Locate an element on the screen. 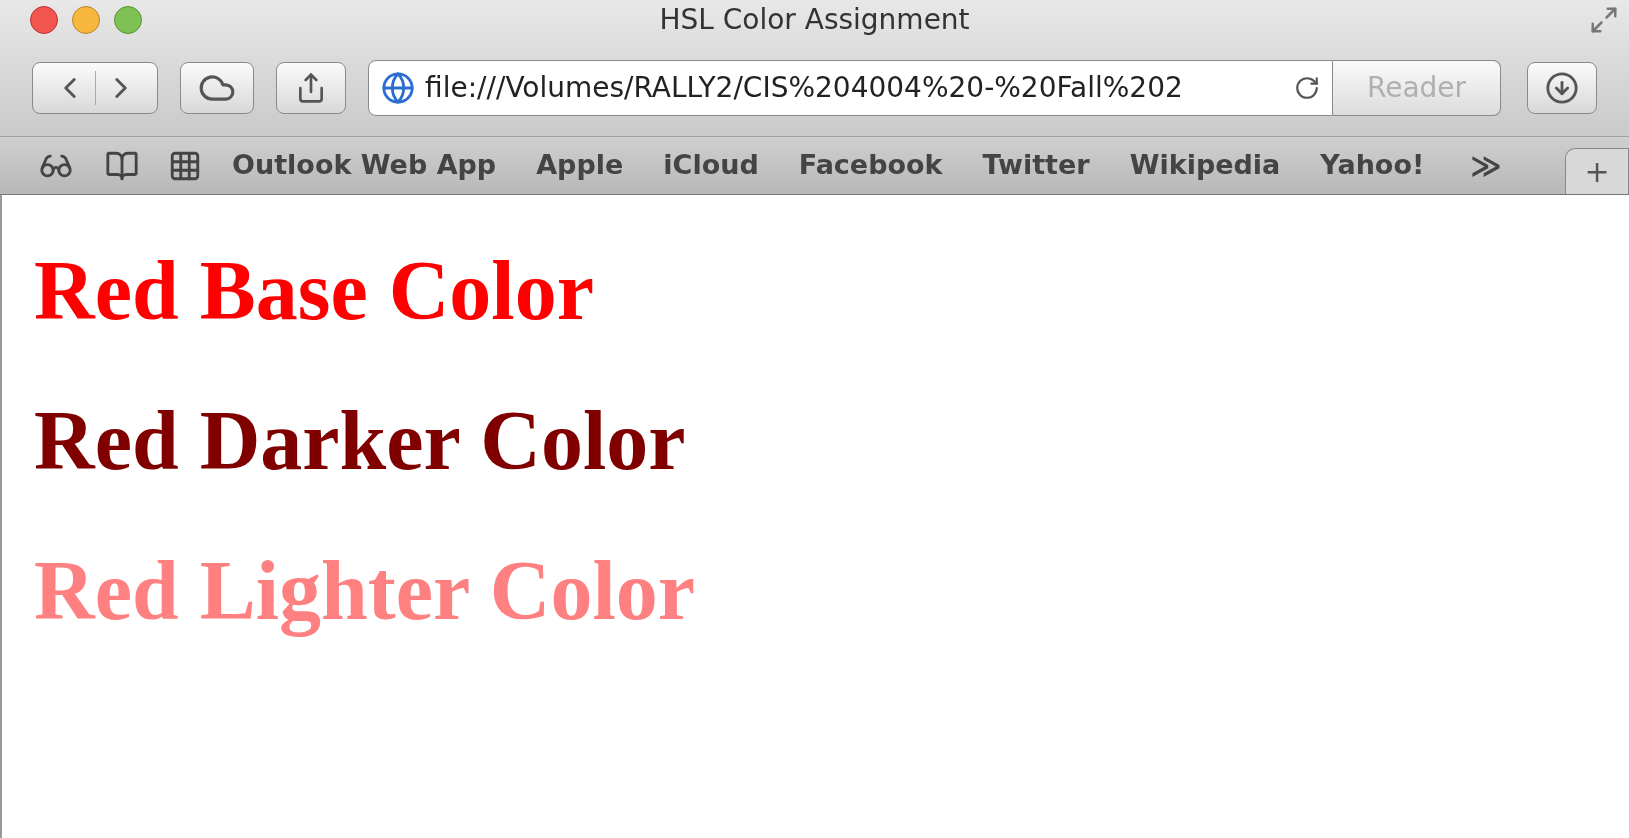 This screenshot has width=1629, height=838. close-button is located at coordinates (44, 20).